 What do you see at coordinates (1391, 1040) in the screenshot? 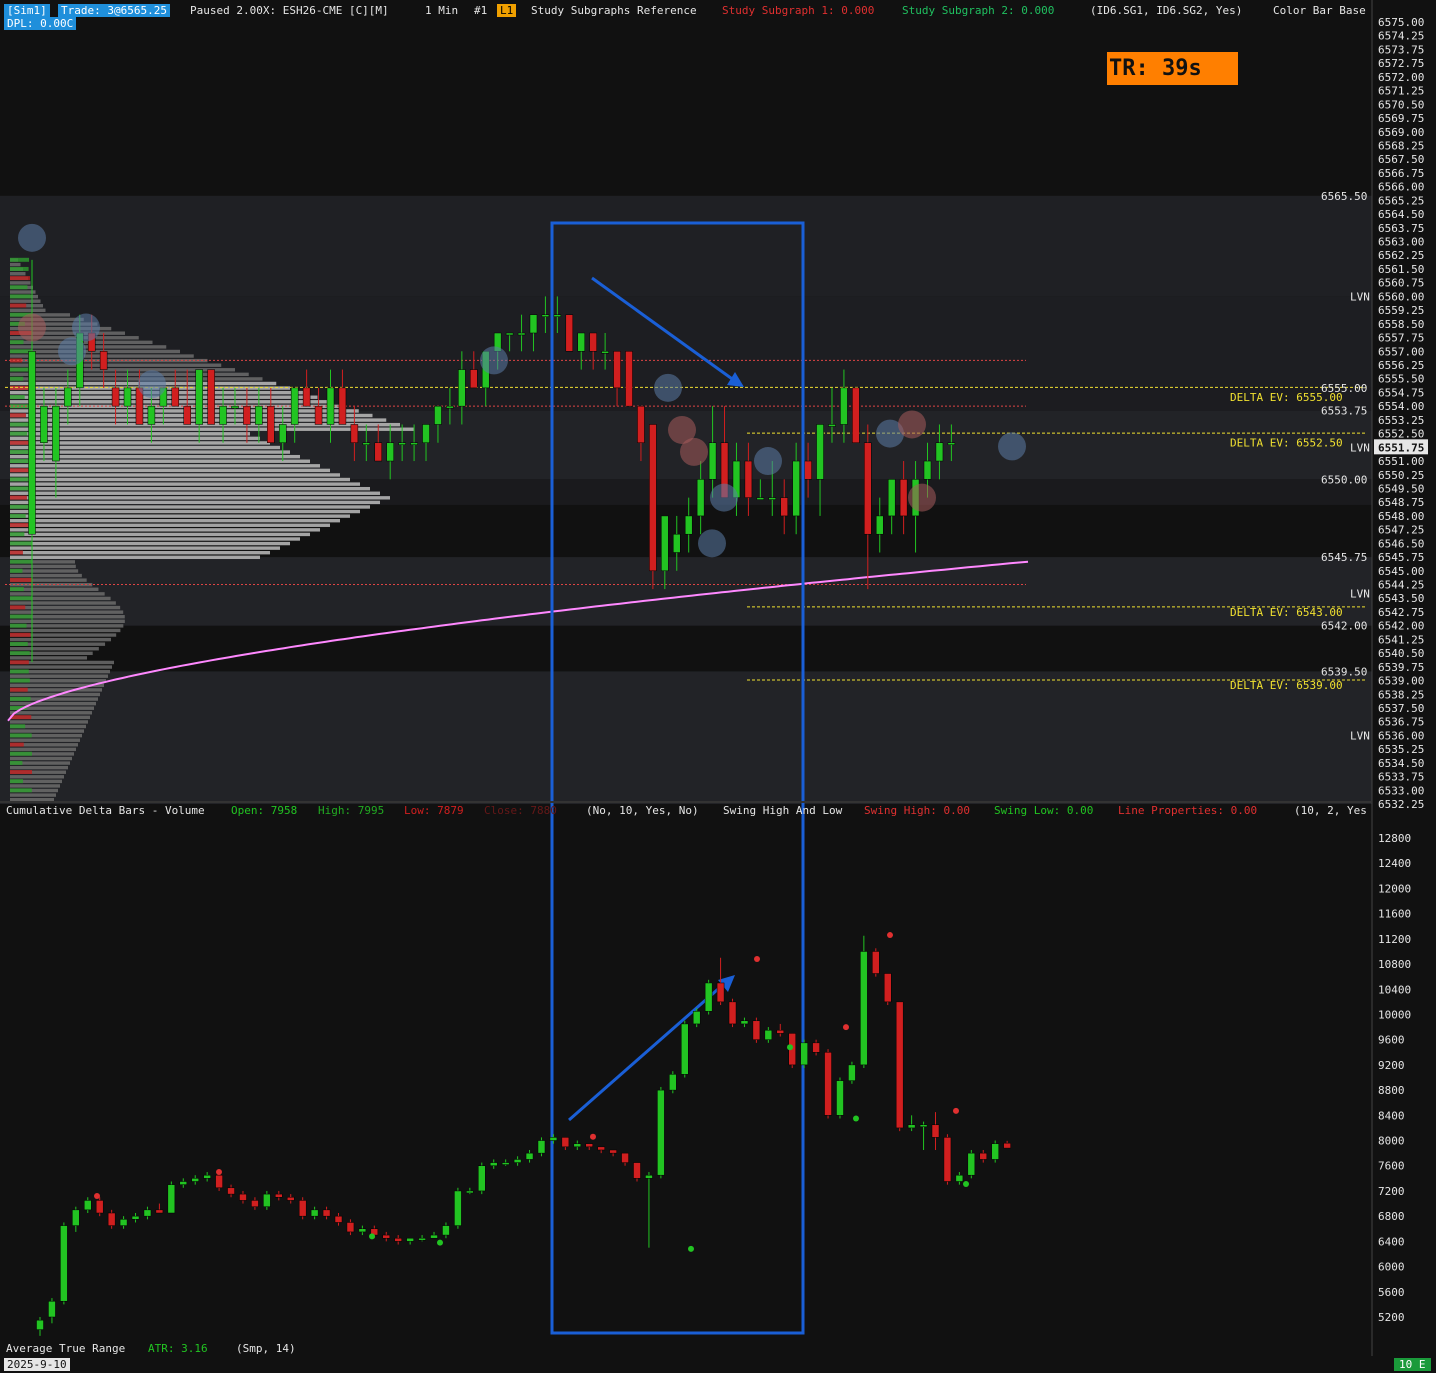
I see `cum-delta-axis-label: 9600` at bounding box center [1391, 1040].